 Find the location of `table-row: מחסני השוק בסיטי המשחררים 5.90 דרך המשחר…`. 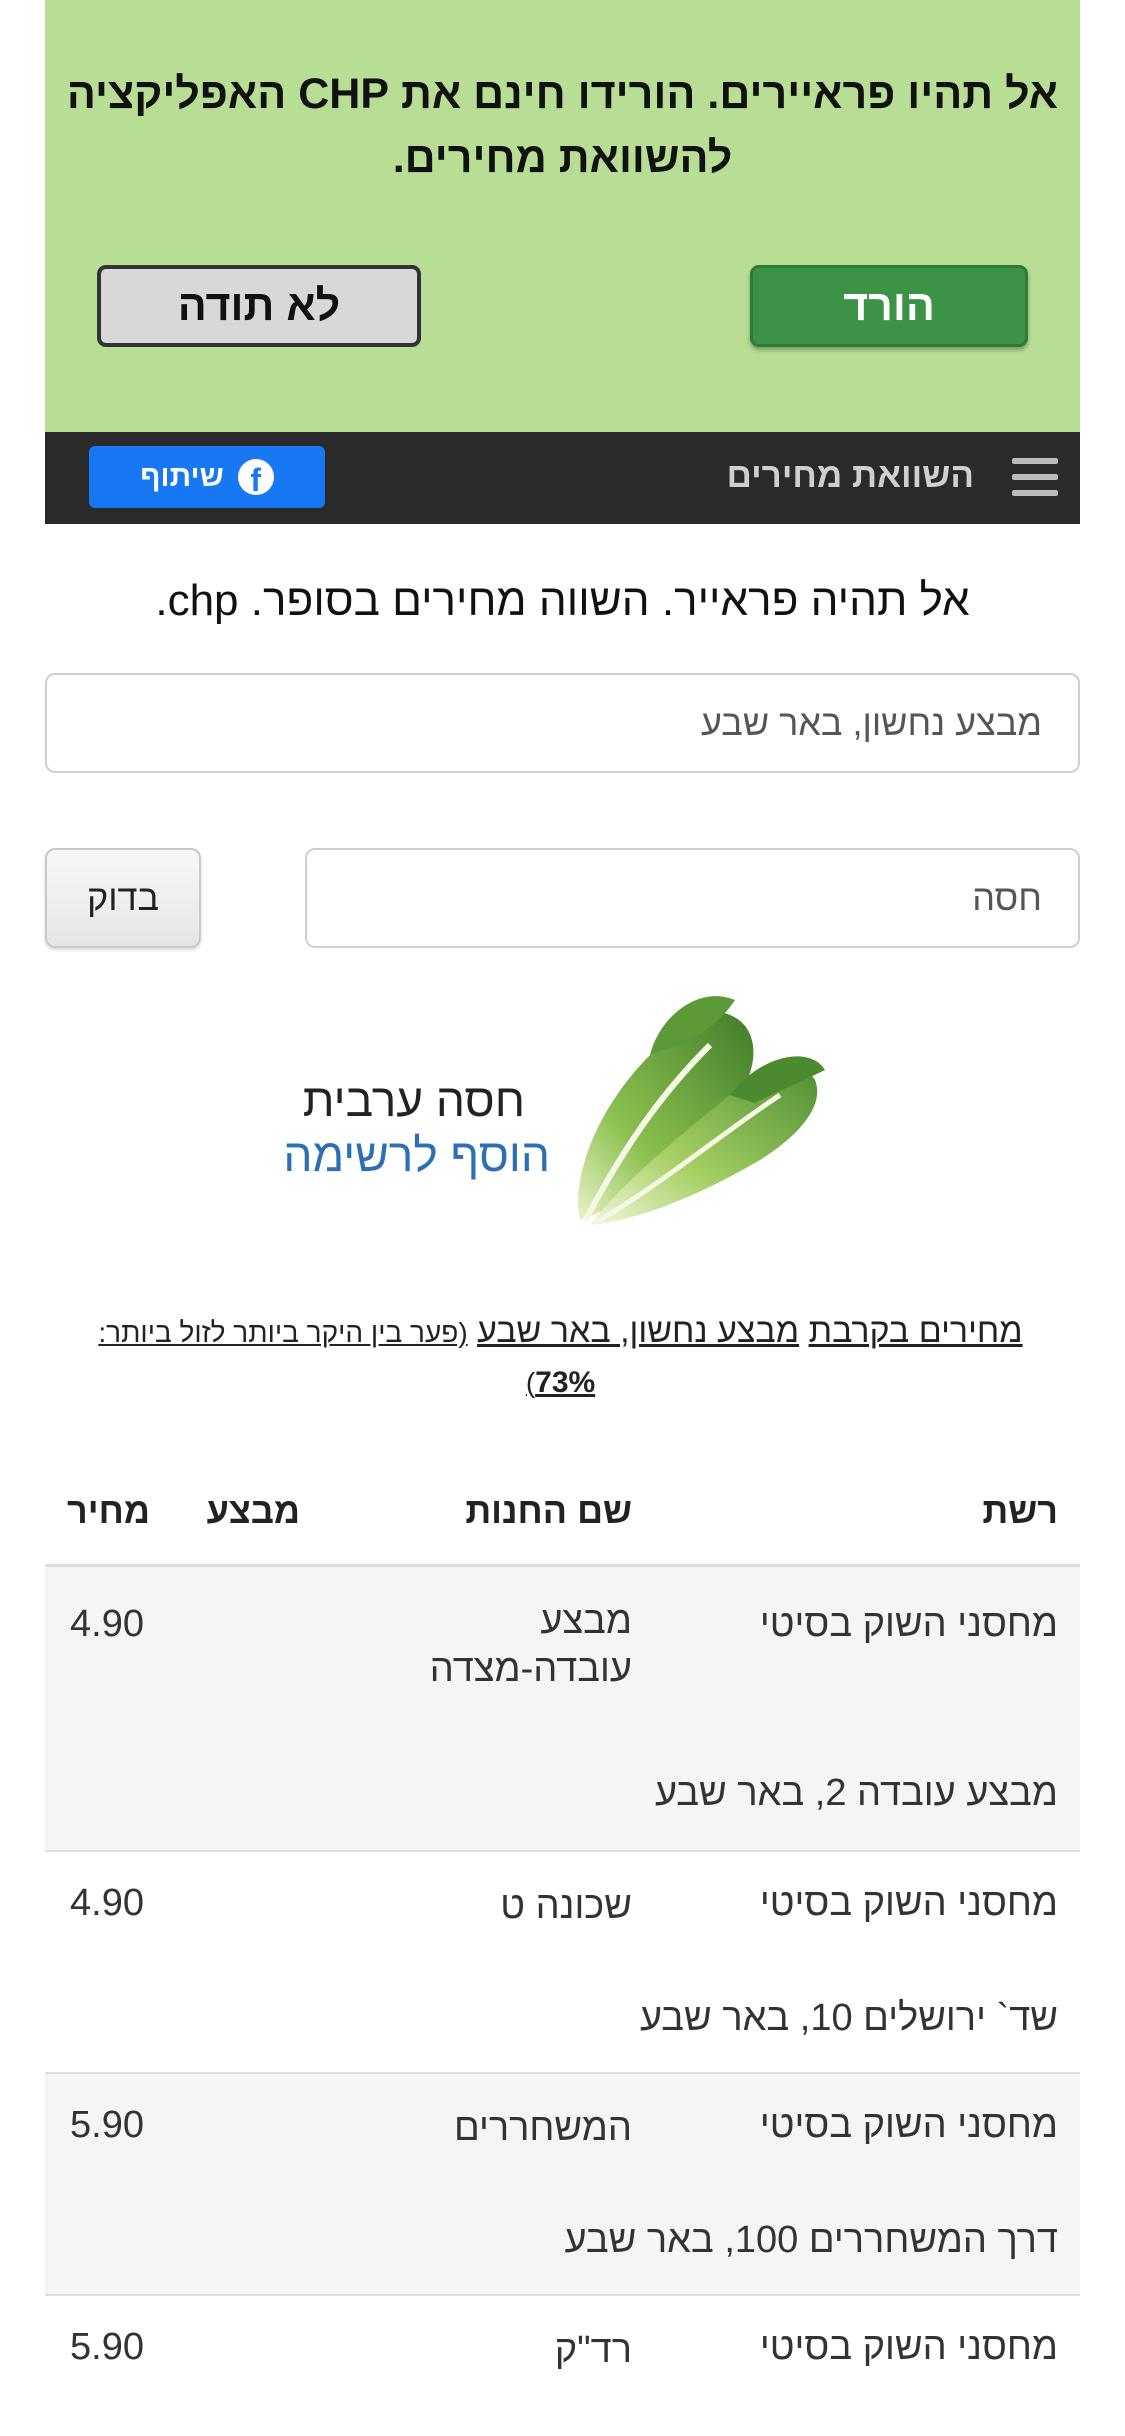

table-row: מחסני השוק בסיטי המשחררים 5.90 דרך המשחר… is located at coordinates (562, 2185).